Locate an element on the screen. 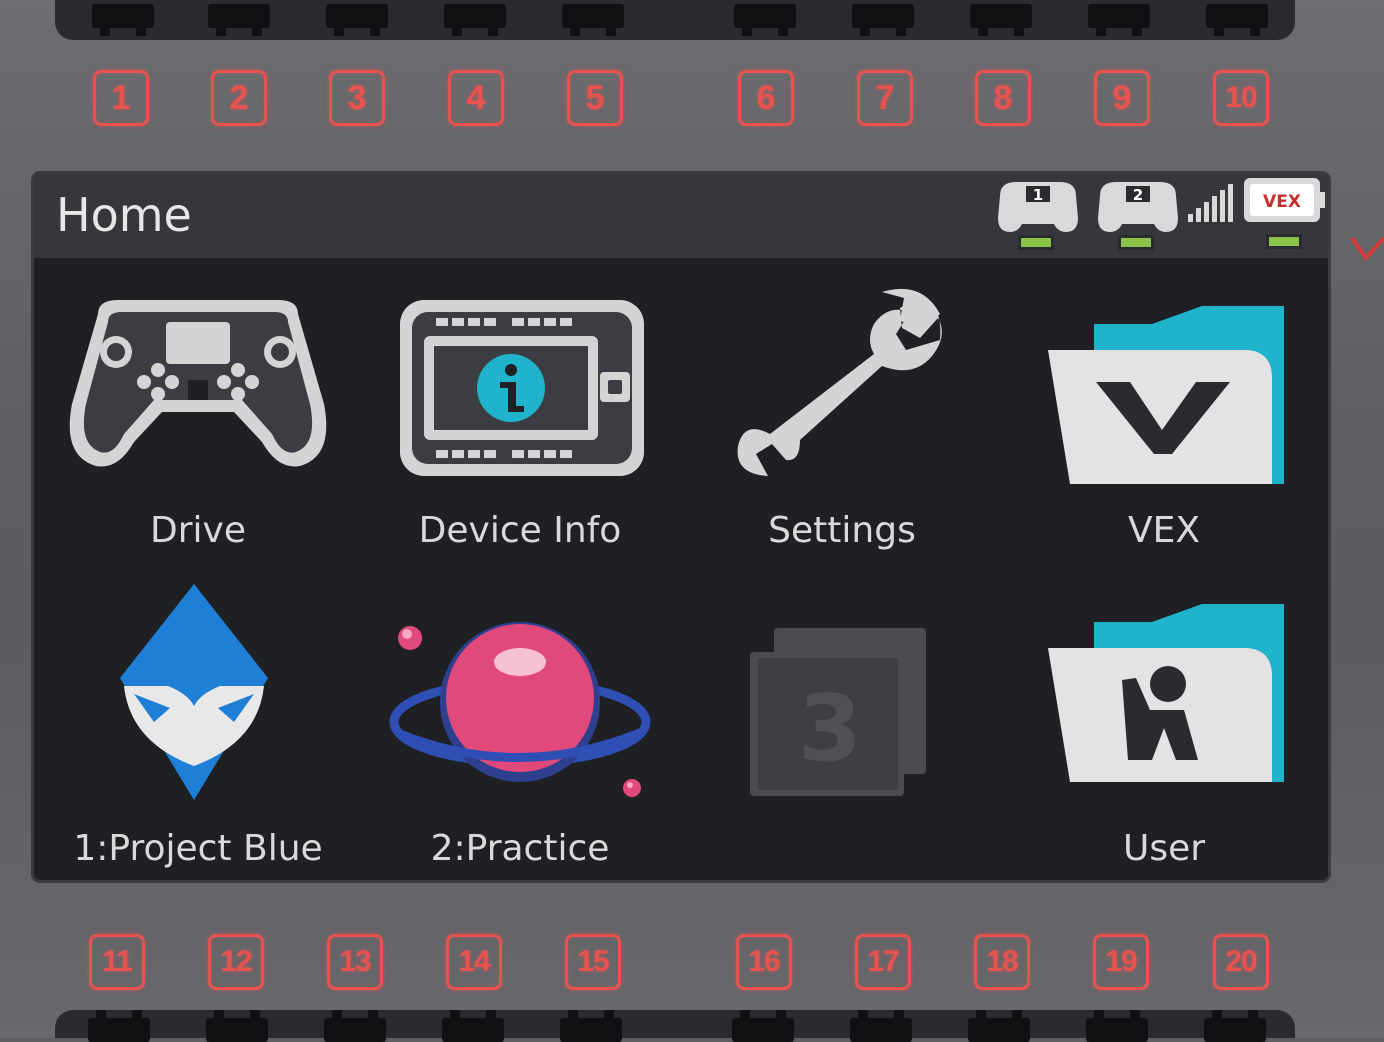 The width and height of the screenshot is (1384, 1042). blue-fox-project-icon is located at coordinates (194, 692).